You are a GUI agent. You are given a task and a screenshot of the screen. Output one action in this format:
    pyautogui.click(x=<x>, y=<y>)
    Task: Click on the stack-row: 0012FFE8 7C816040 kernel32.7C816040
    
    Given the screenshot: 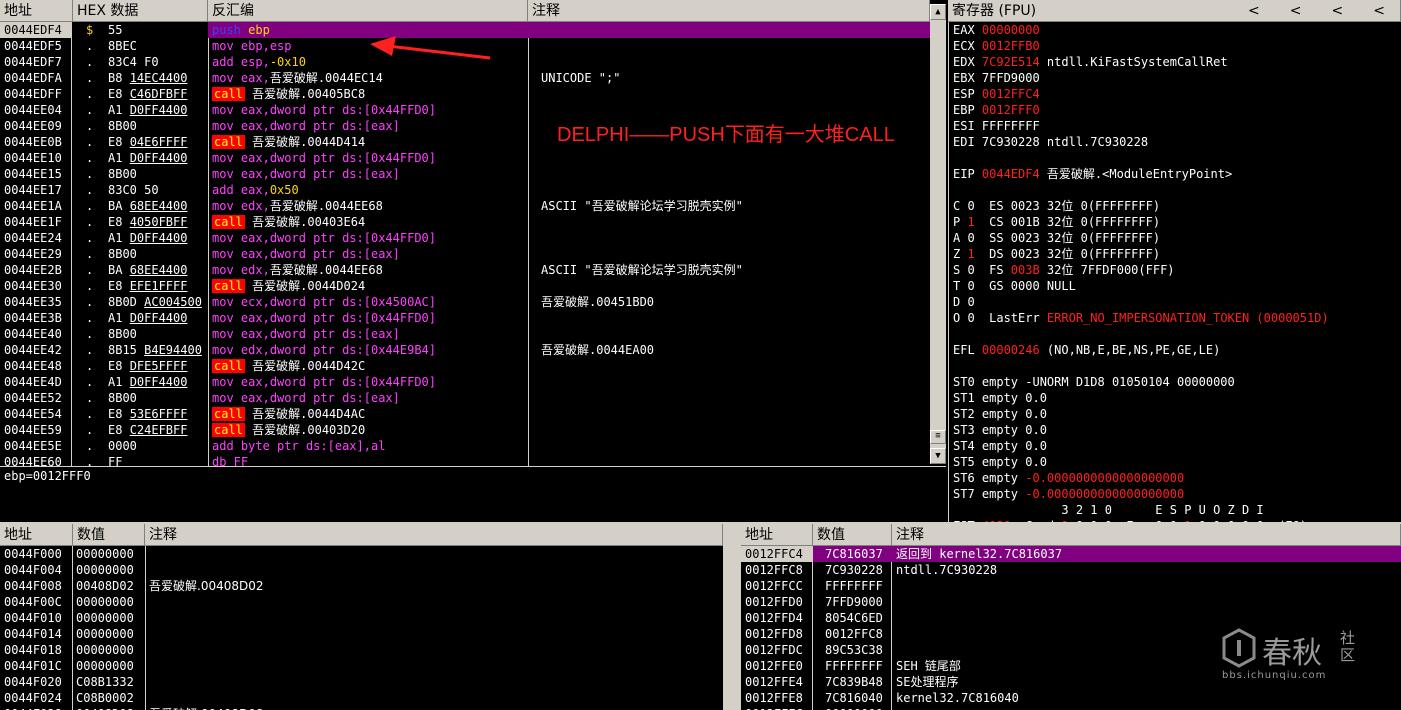 What is the action you would take?
    pyautogui.click(x=1071, y=698)
    